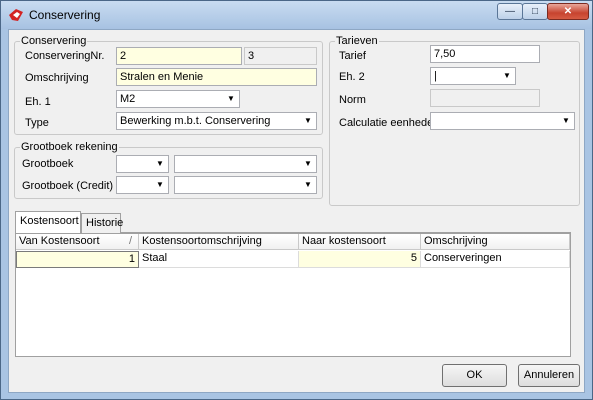  What do you see at coordinates (389, 123) in the screenshot?
I see `calculatie-eenheden-label: Calculatie eenheden` at bounding box center [389, 123].